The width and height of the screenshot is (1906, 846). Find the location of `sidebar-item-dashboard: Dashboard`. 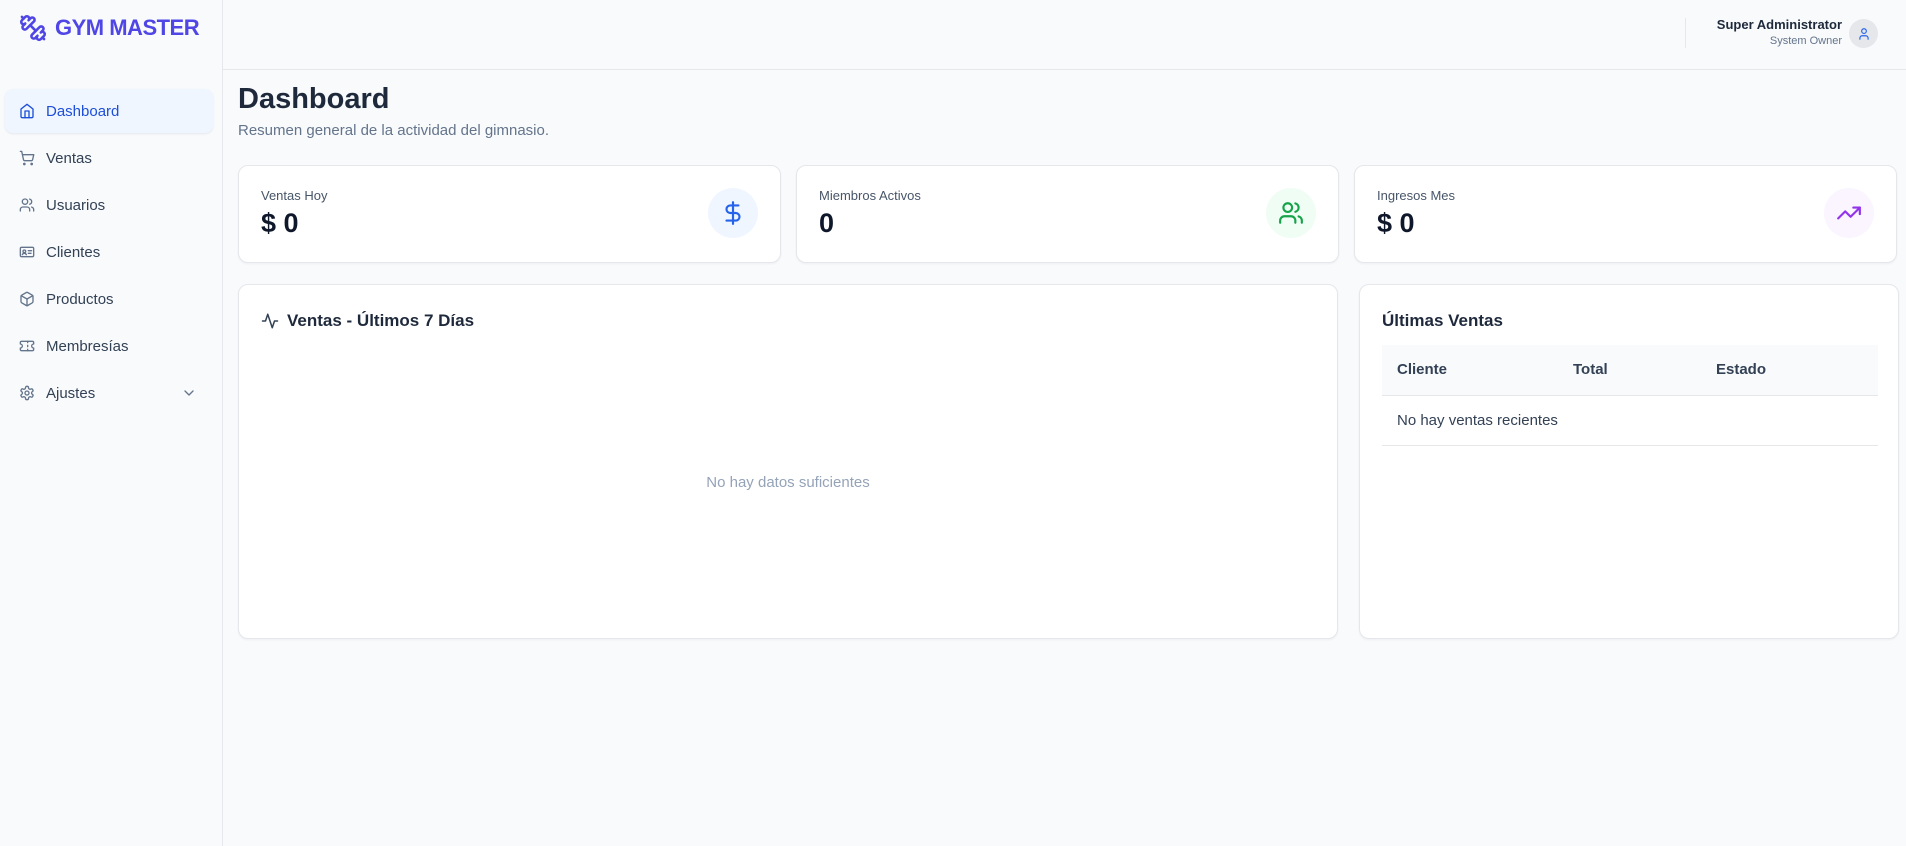

sidebar-item-dashboard: Dashboard is located at coordinates (109, 111).